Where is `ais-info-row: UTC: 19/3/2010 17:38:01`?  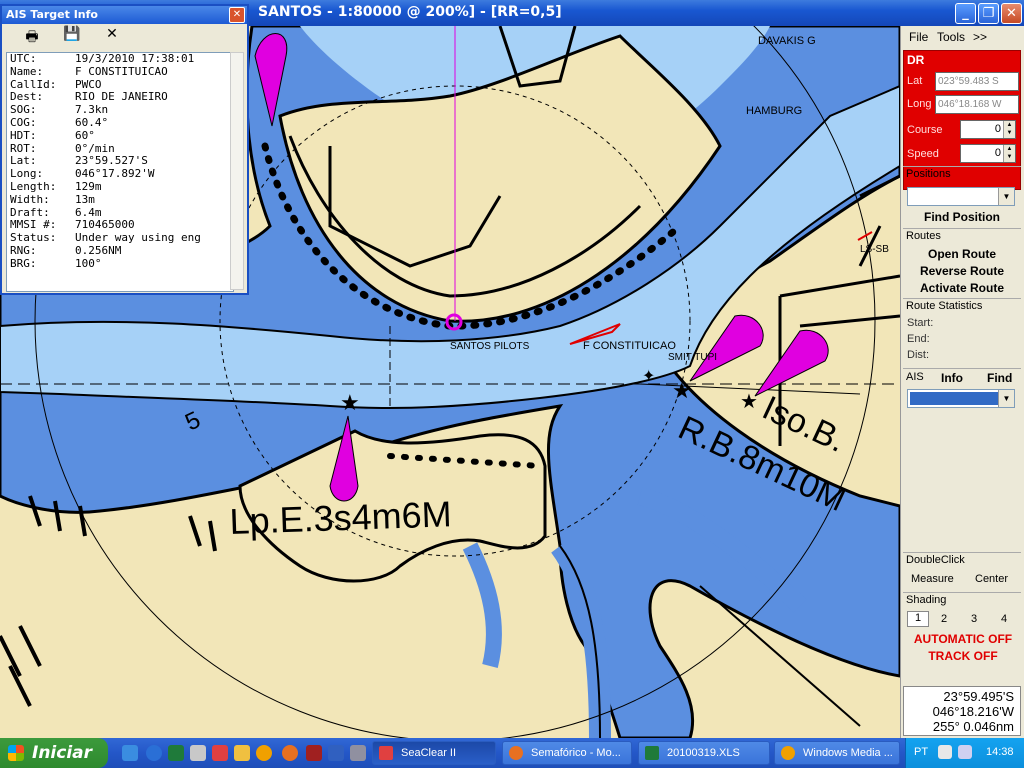 ais-info-row: UTC: 19/3/2010 17:38:01 is located at coordinates (120, 59).